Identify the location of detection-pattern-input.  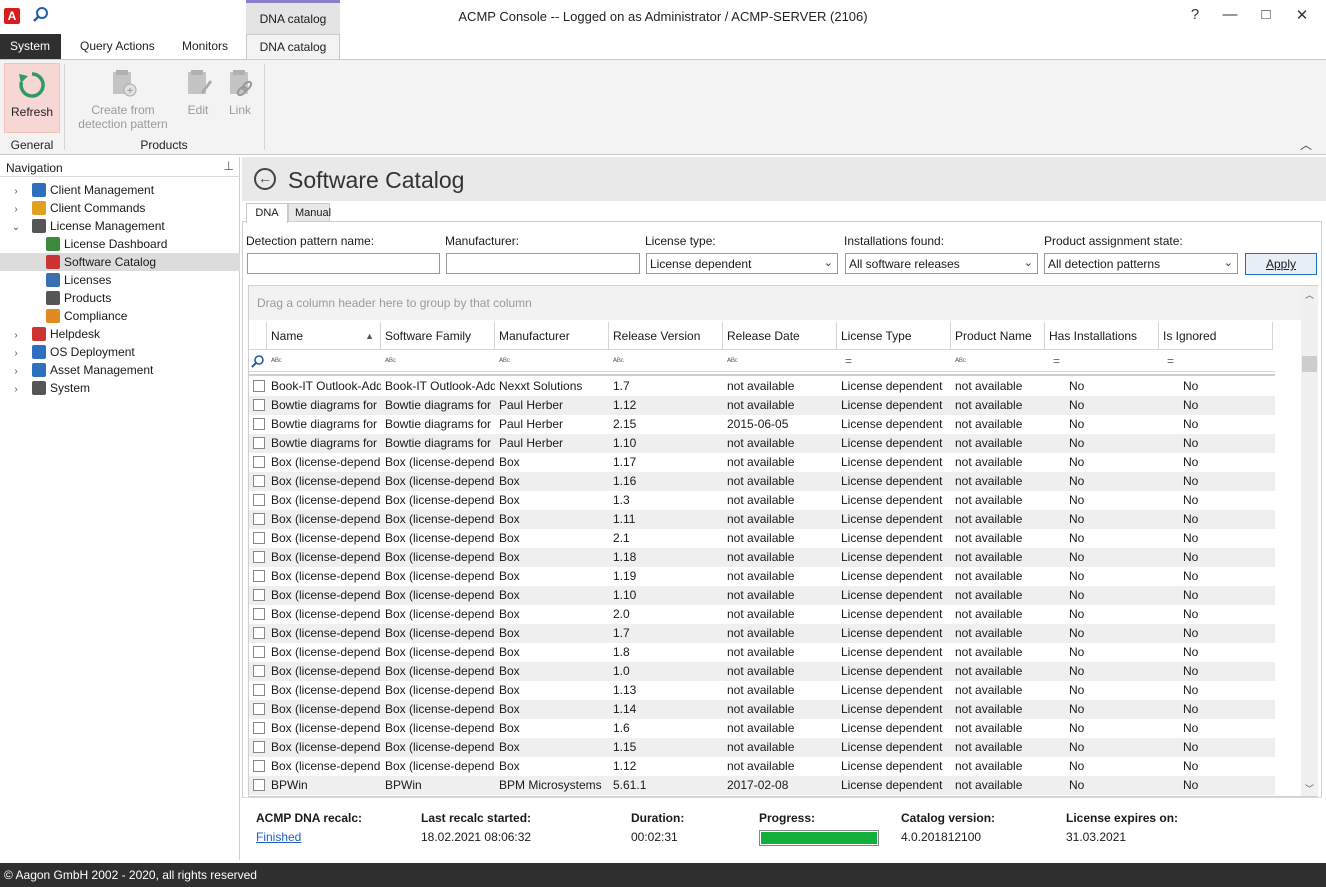
(343, 263).